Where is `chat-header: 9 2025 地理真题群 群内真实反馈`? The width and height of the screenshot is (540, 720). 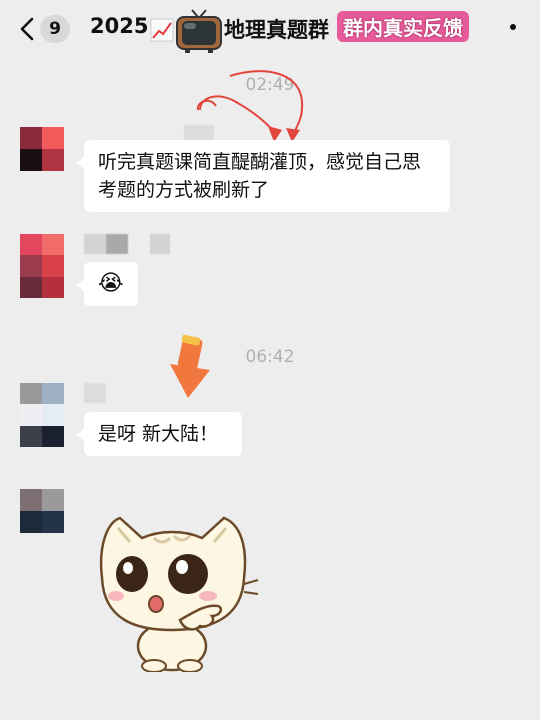
chat-header: 9 2025 地理真题群 群内真实反馈 is located at coordinates (270, 29).